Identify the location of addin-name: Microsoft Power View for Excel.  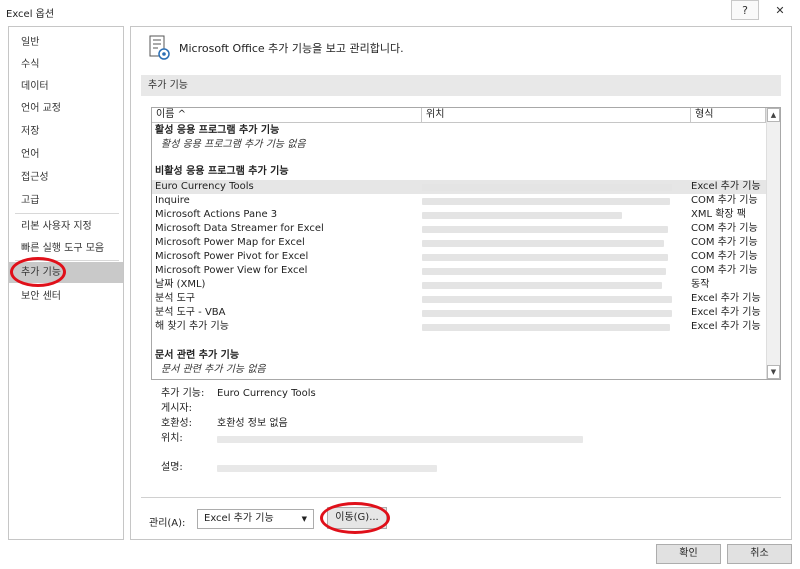
(231, 270).